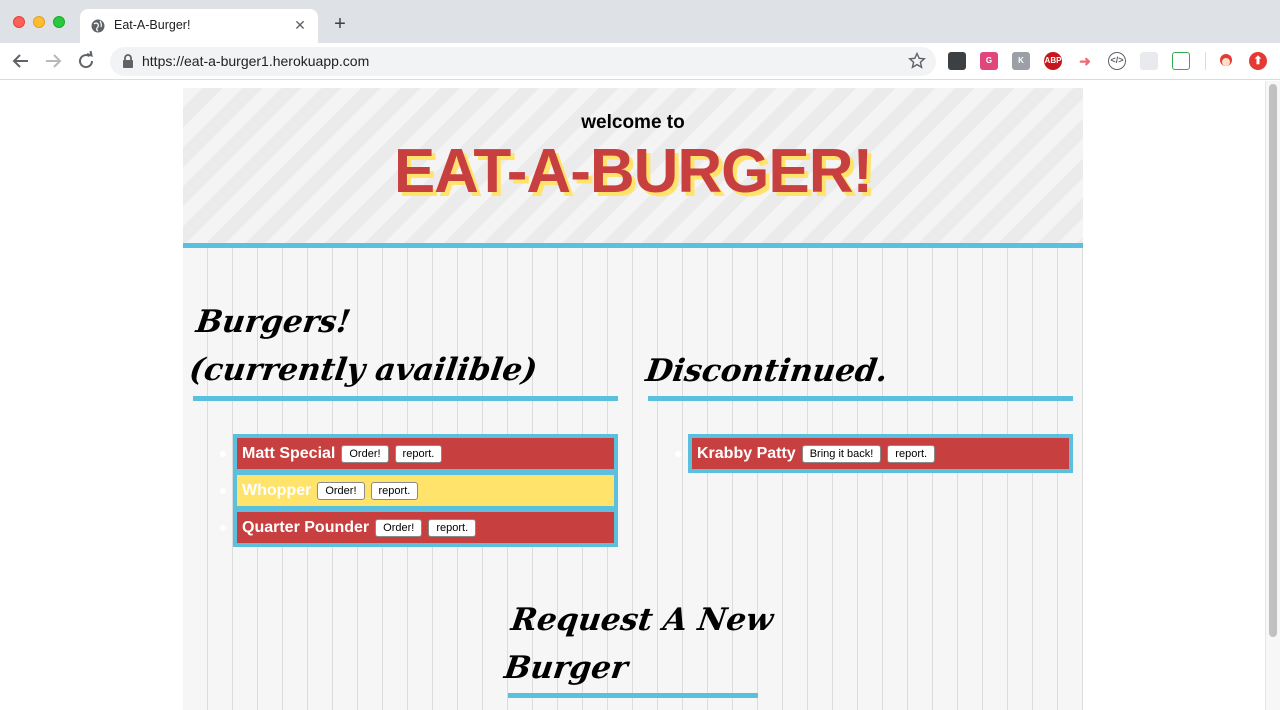 The width and height of the screenshot is (1280, 710). Describe the element at coordinates (363, 370) in the screenshot. I see `available-heading-line2: (currently availible)` at that location.